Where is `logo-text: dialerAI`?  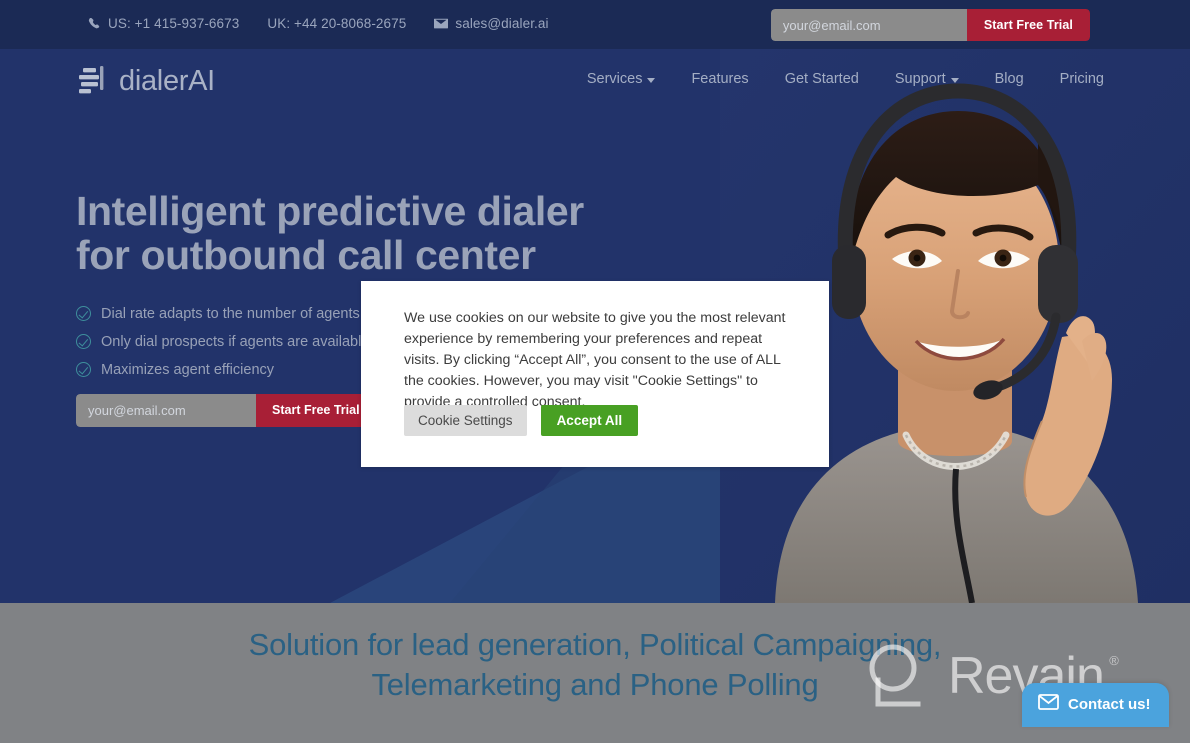 logo-text: dialerAI is located at coordinates (167, 80).